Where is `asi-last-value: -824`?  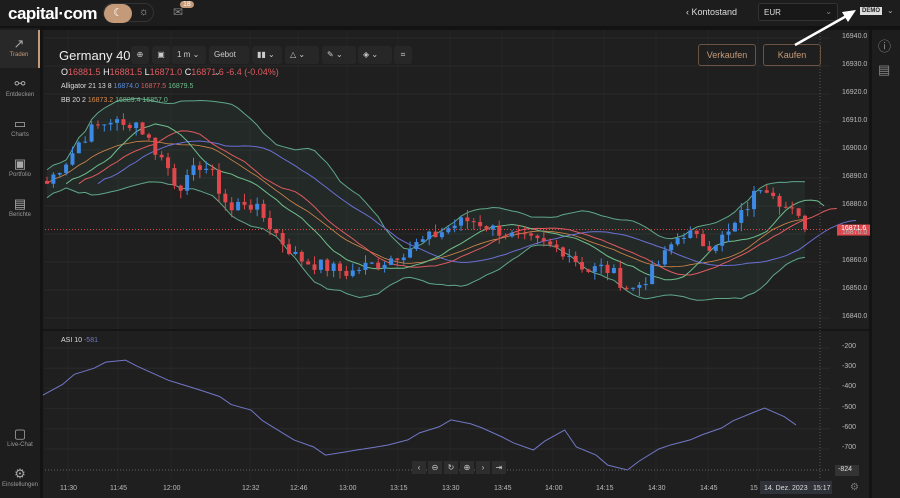 asi-last-value: -824 is located at coordinates (845, 469).